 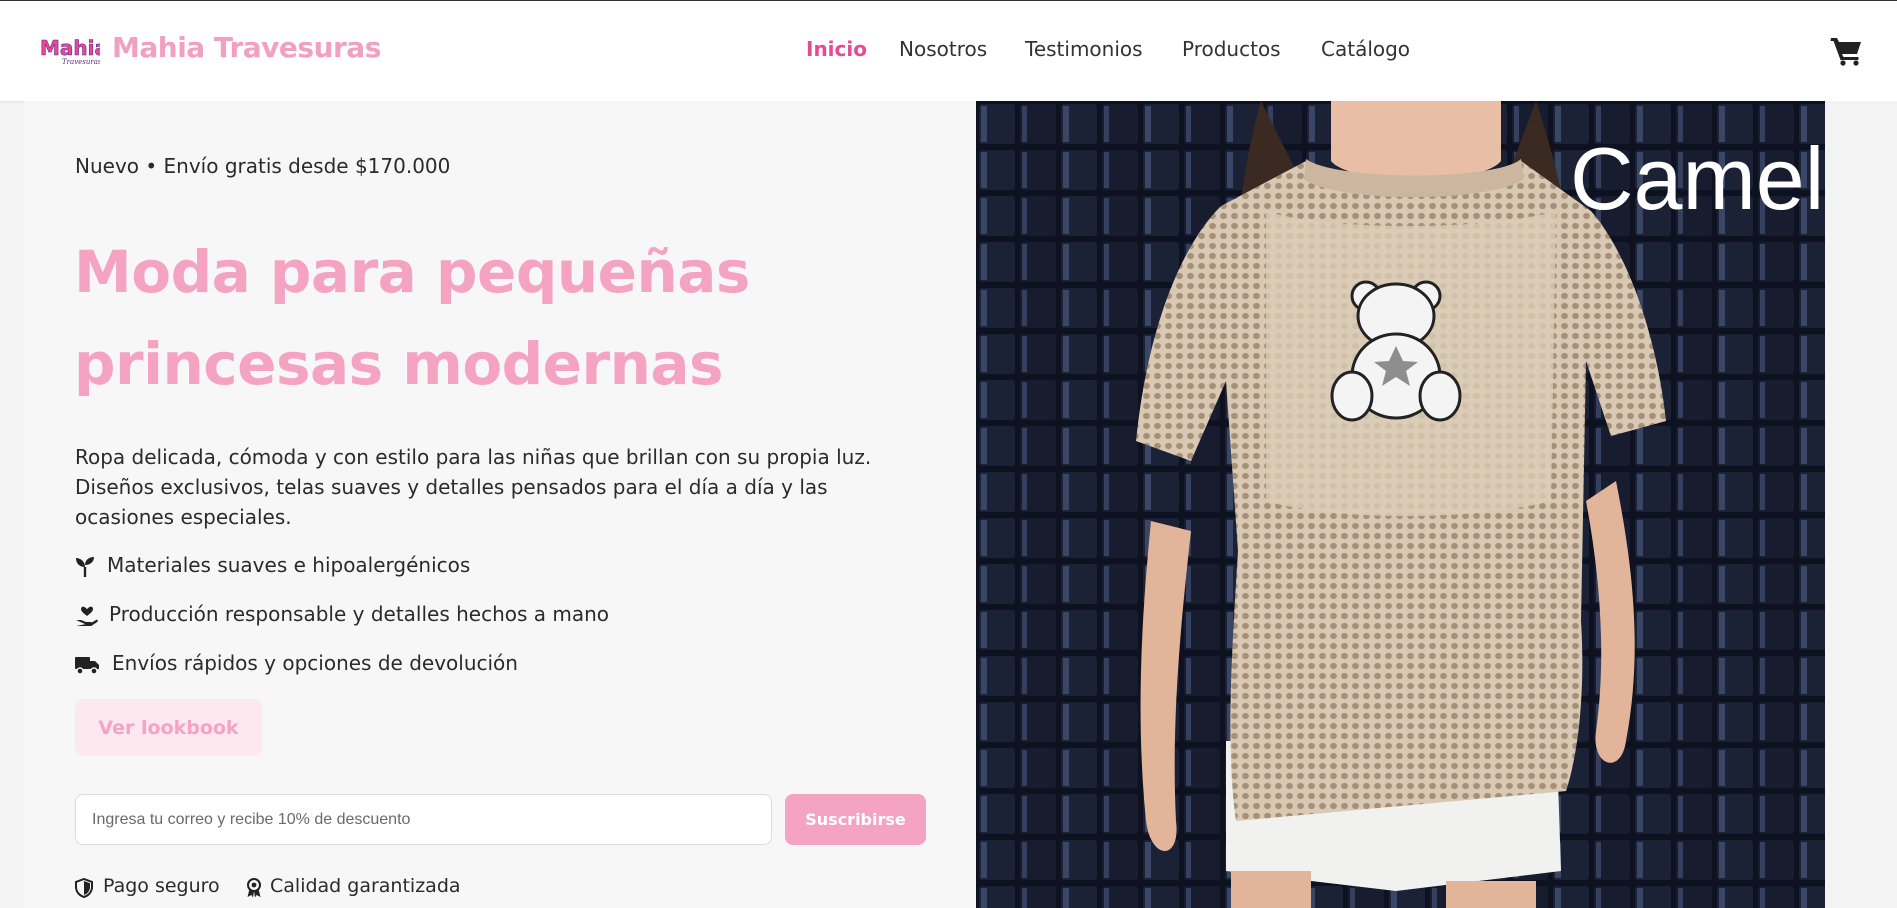 I want to click on trust-label: Pago seguro, so click(x=161, y=886).